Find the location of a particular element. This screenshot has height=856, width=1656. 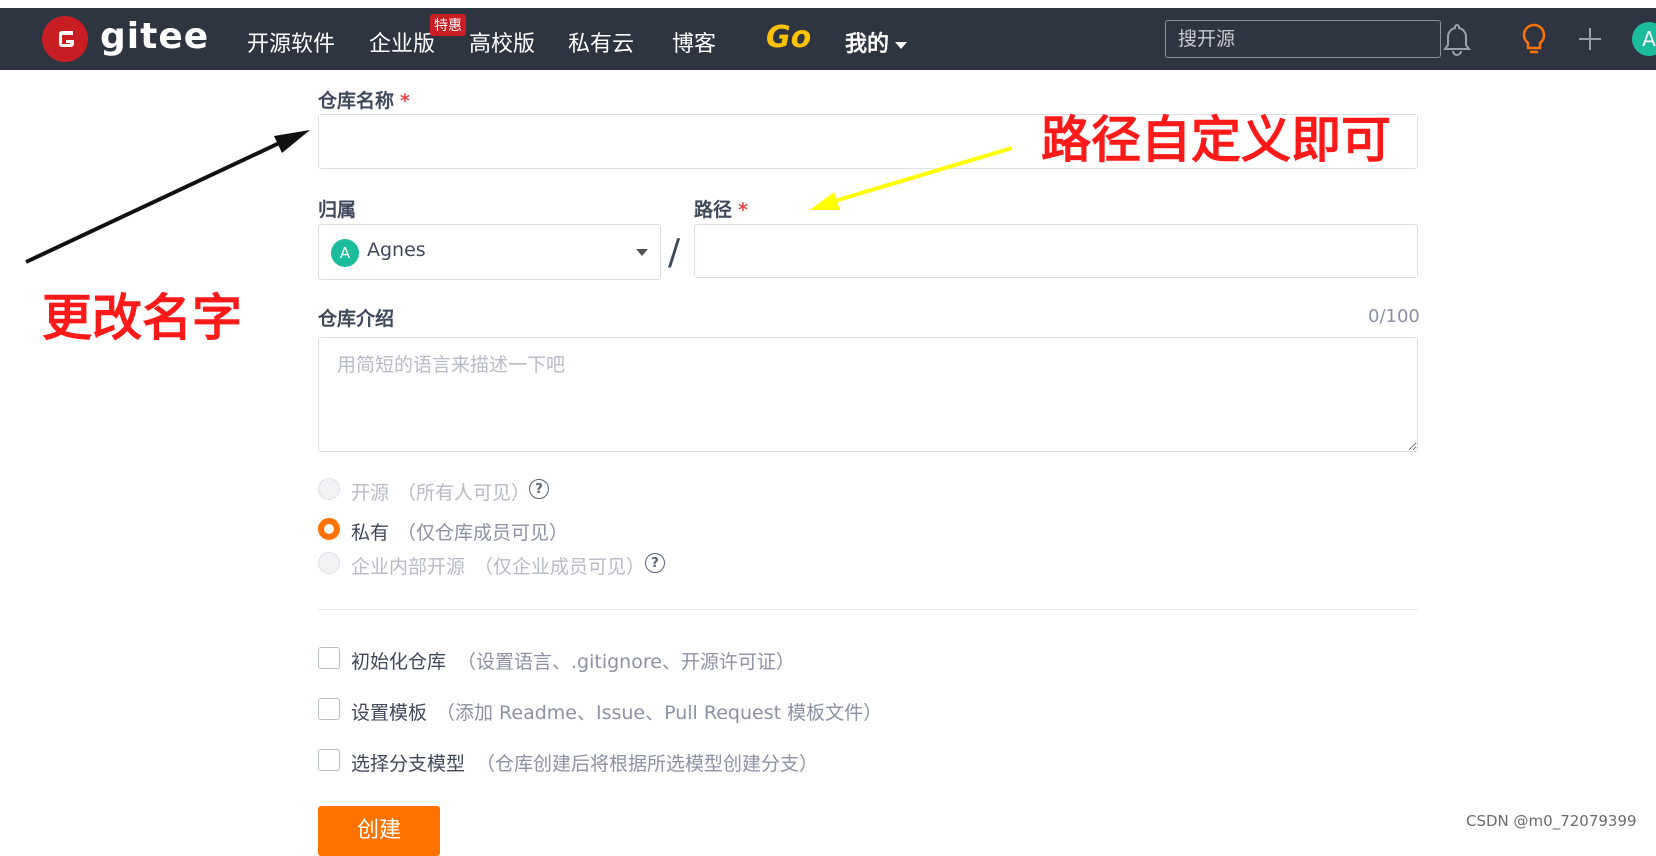

annotation-path-custom: 路径自定义即可 is located at coordinates (1216, 140).